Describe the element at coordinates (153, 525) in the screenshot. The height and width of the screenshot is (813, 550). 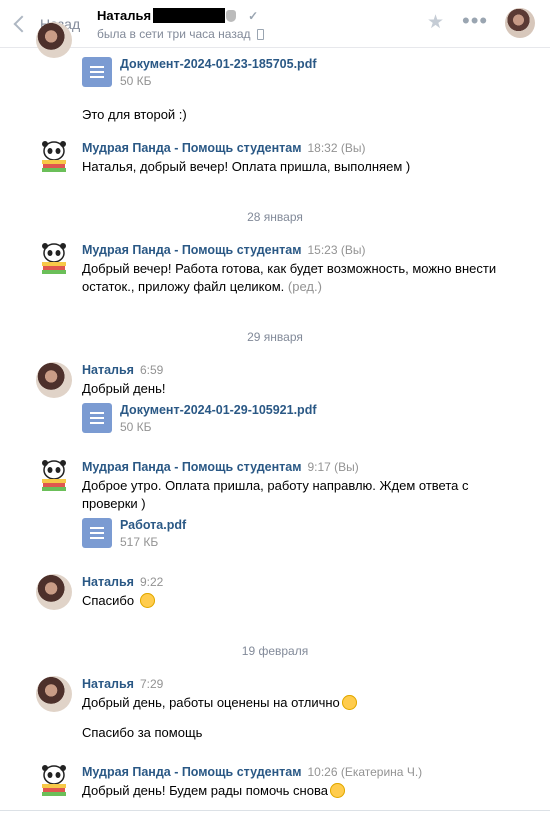
I see `doc-name: Работа.pdf` at that location.